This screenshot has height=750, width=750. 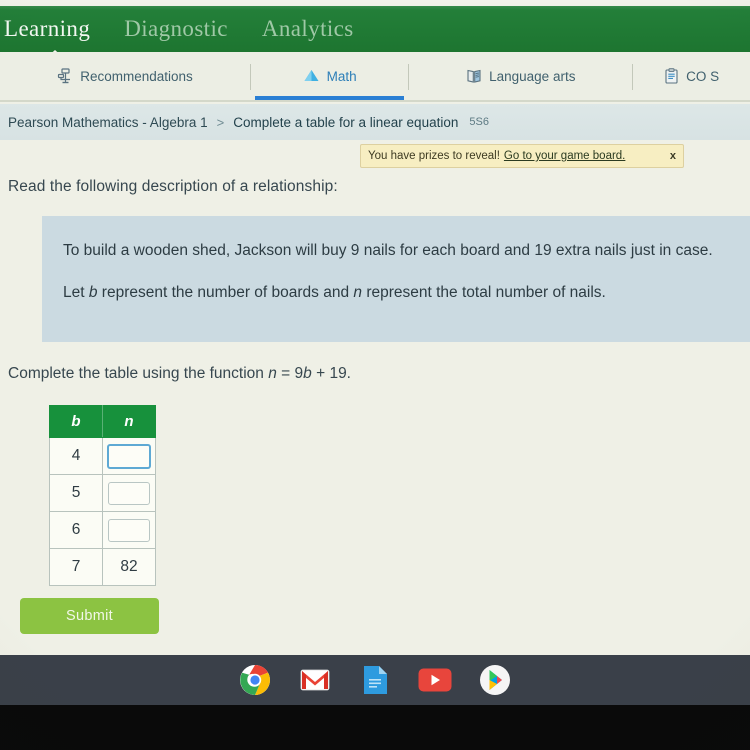 What do you see at coordinates (76, 456) in the screenshot?
I see `table-cell-b: 4` at bounding box center [76, 456].